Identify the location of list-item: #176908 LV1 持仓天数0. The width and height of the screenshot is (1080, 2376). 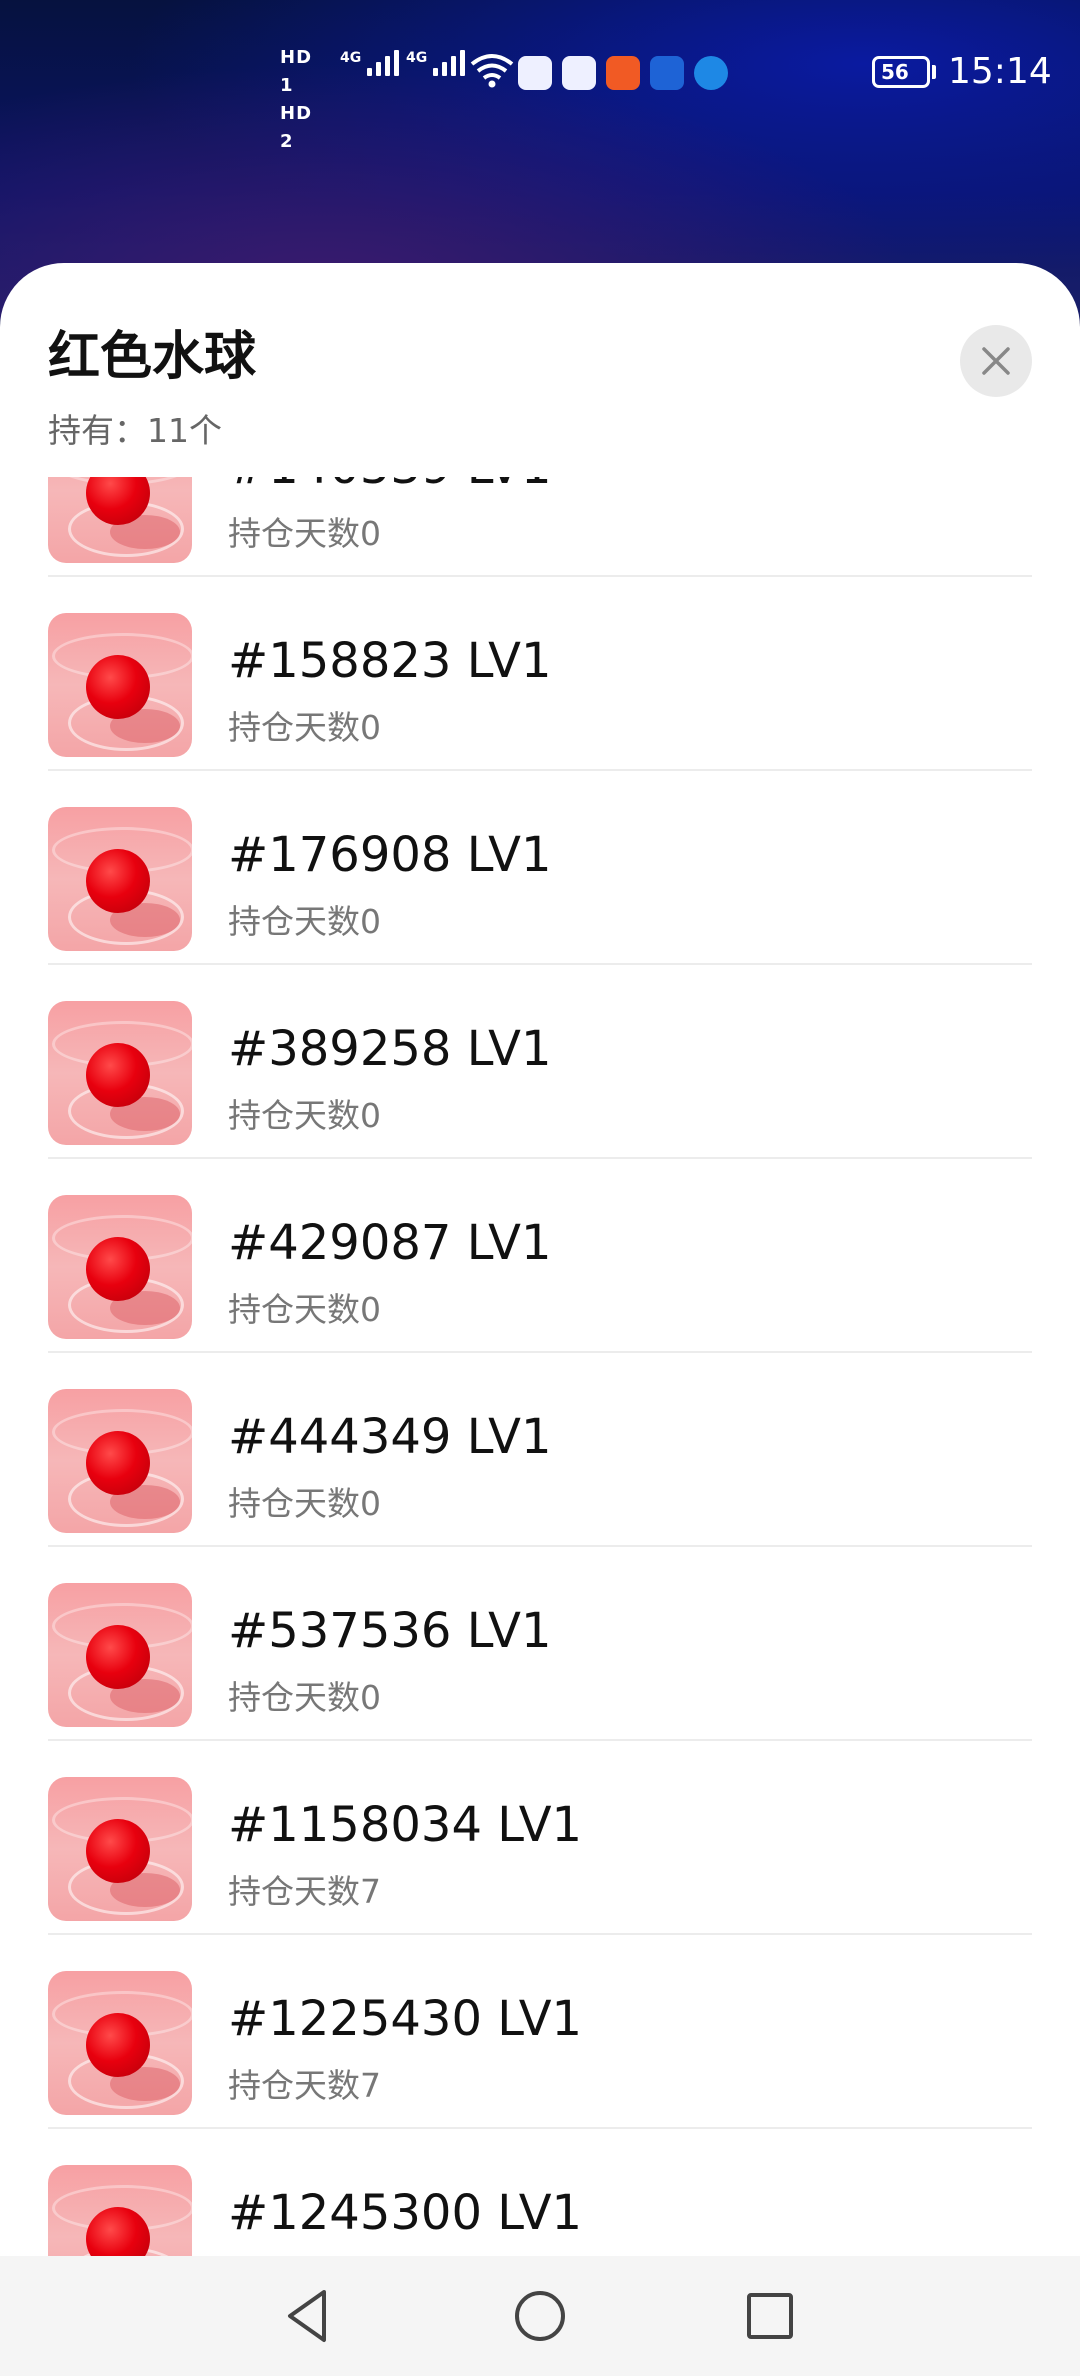
(540, 868).